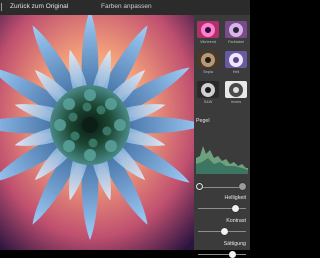 The image size is (320, 258). Describe the element at coordinates (208, 89) in the screenshot. I see `filter-thumb-sw` at that location.